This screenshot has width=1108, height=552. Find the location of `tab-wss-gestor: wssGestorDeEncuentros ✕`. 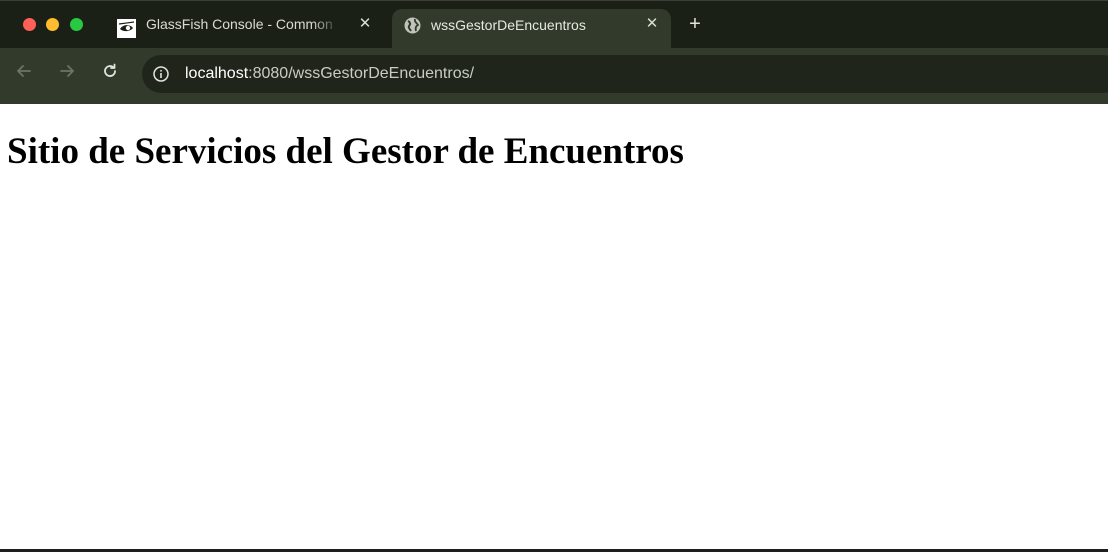

tab-wss-gestor: wssGestorDeEncuentros ✕ is located at coordinates (531, 29).